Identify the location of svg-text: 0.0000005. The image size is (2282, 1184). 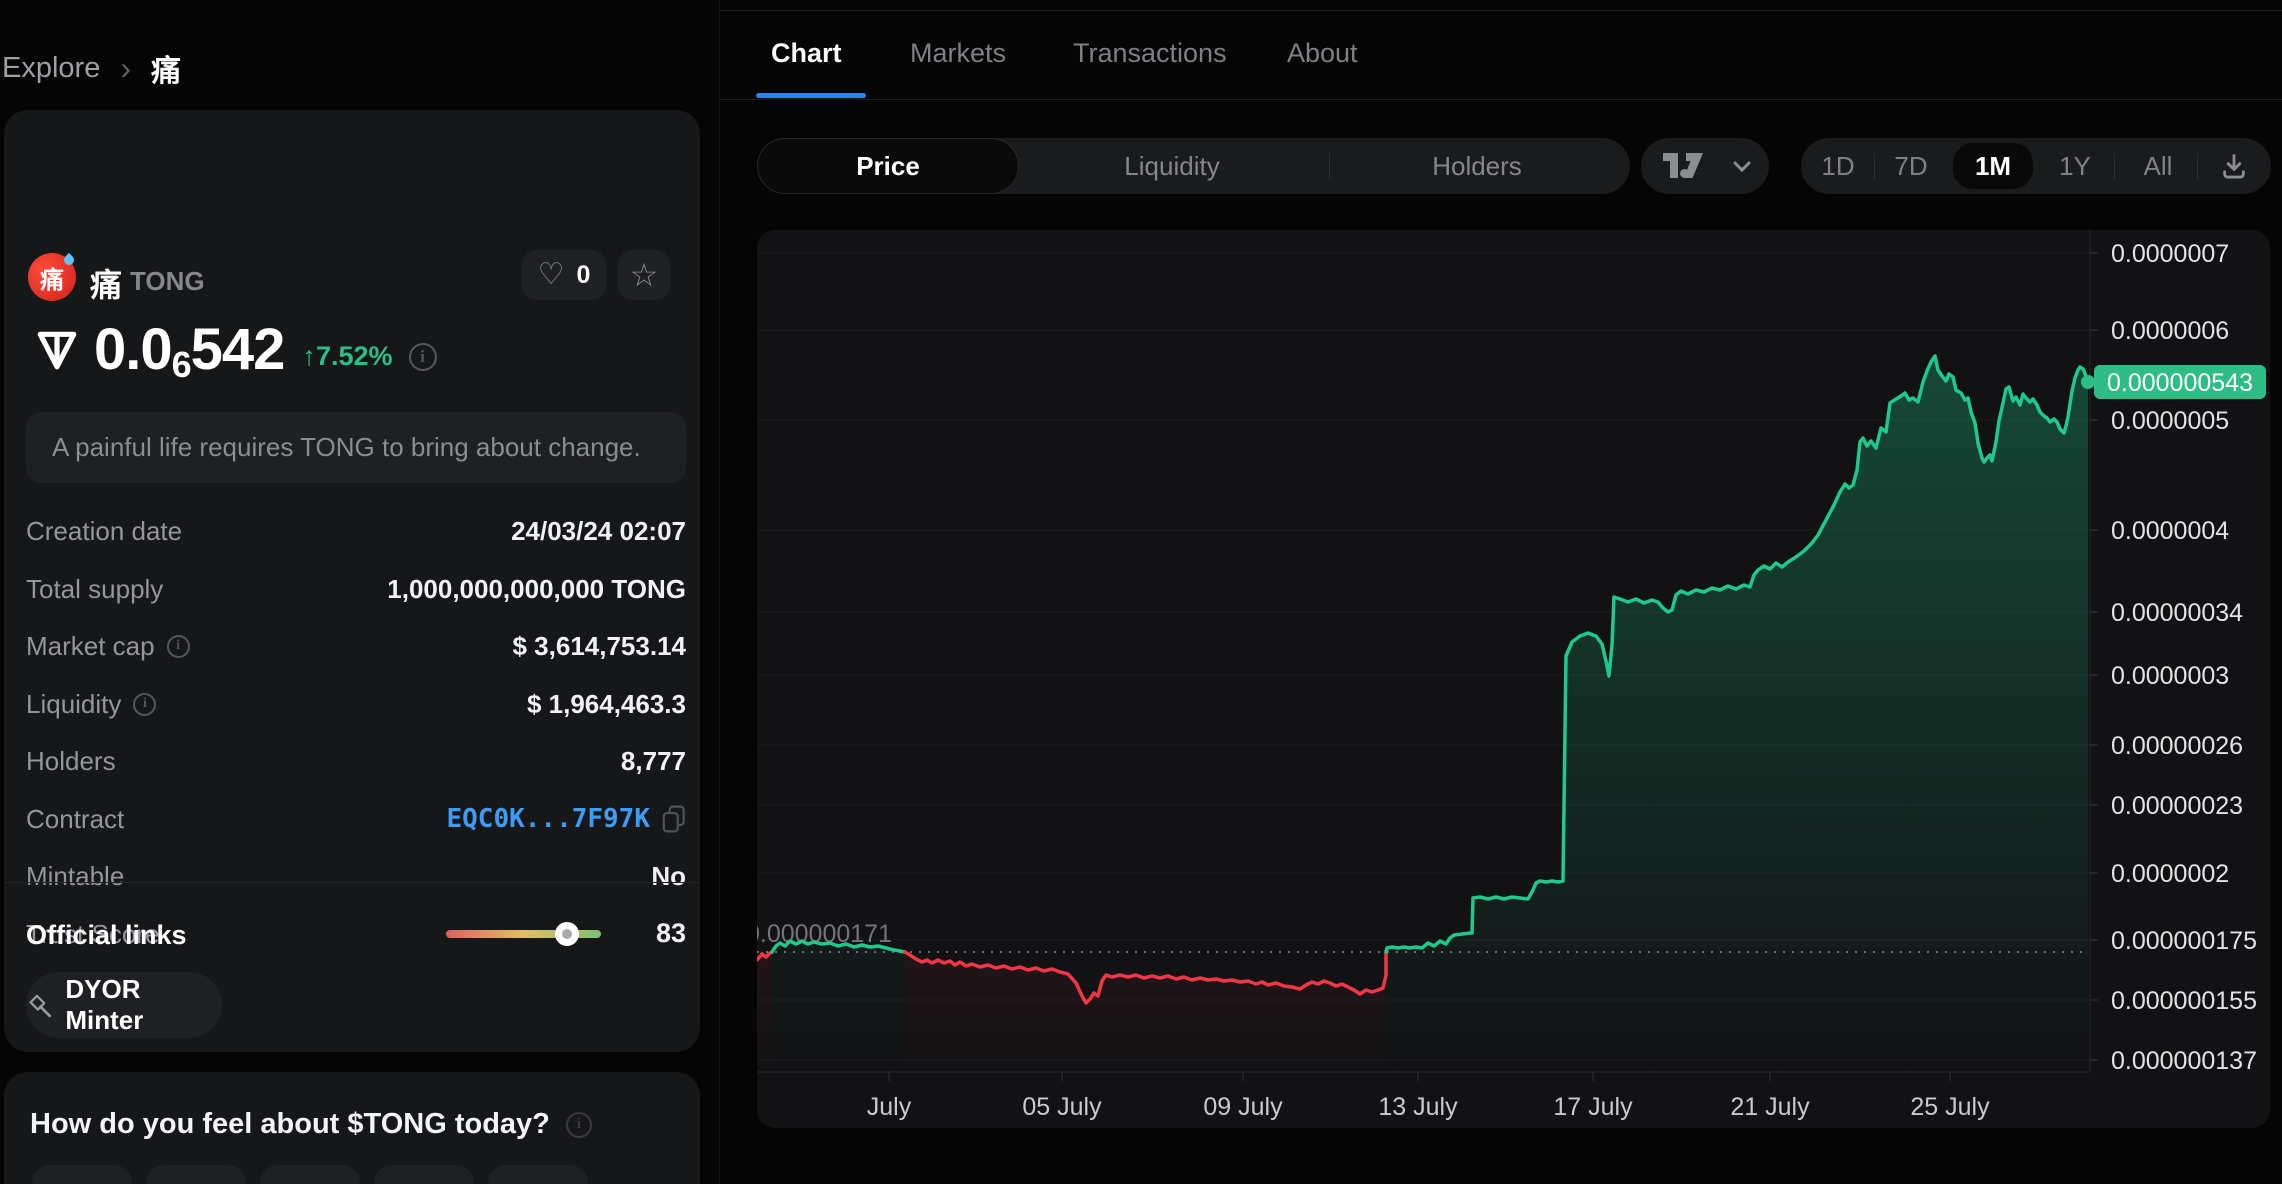
(2170, 421).